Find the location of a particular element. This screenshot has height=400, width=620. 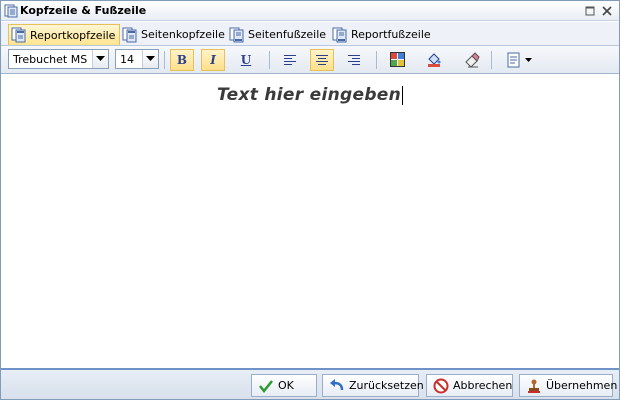

tab-label: Reportkopfzeile is located at coordinates (73, 35).